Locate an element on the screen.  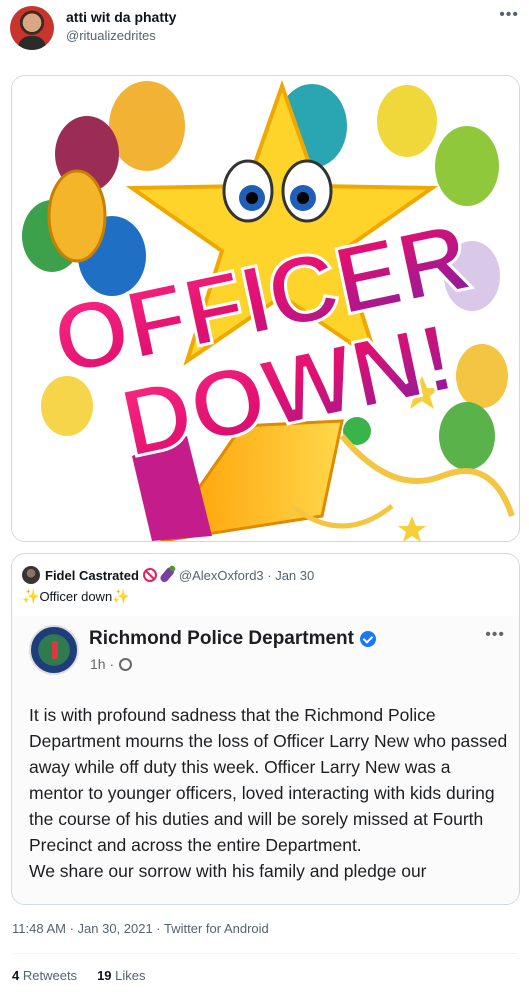
eggplant-icon is located at coordinates (167, 575).